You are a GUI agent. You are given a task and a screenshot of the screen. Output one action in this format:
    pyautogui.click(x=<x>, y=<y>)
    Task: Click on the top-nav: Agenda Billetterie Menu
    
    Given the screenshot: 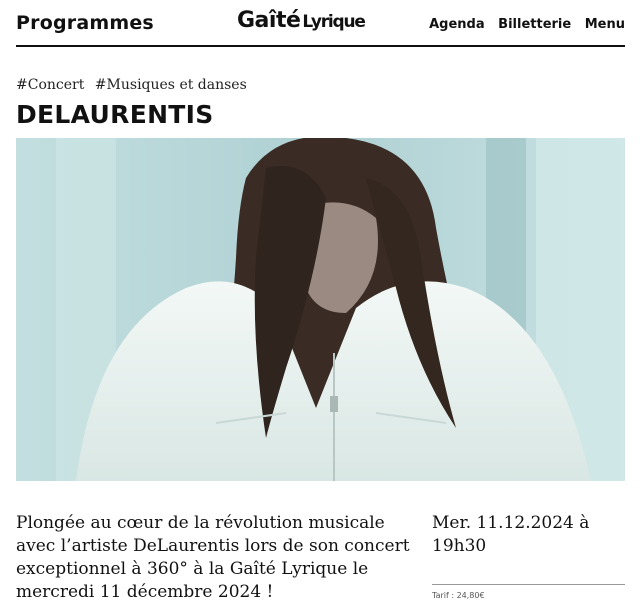 What is the action you would take?
    pyautogui.click(x=522, y=24)
    